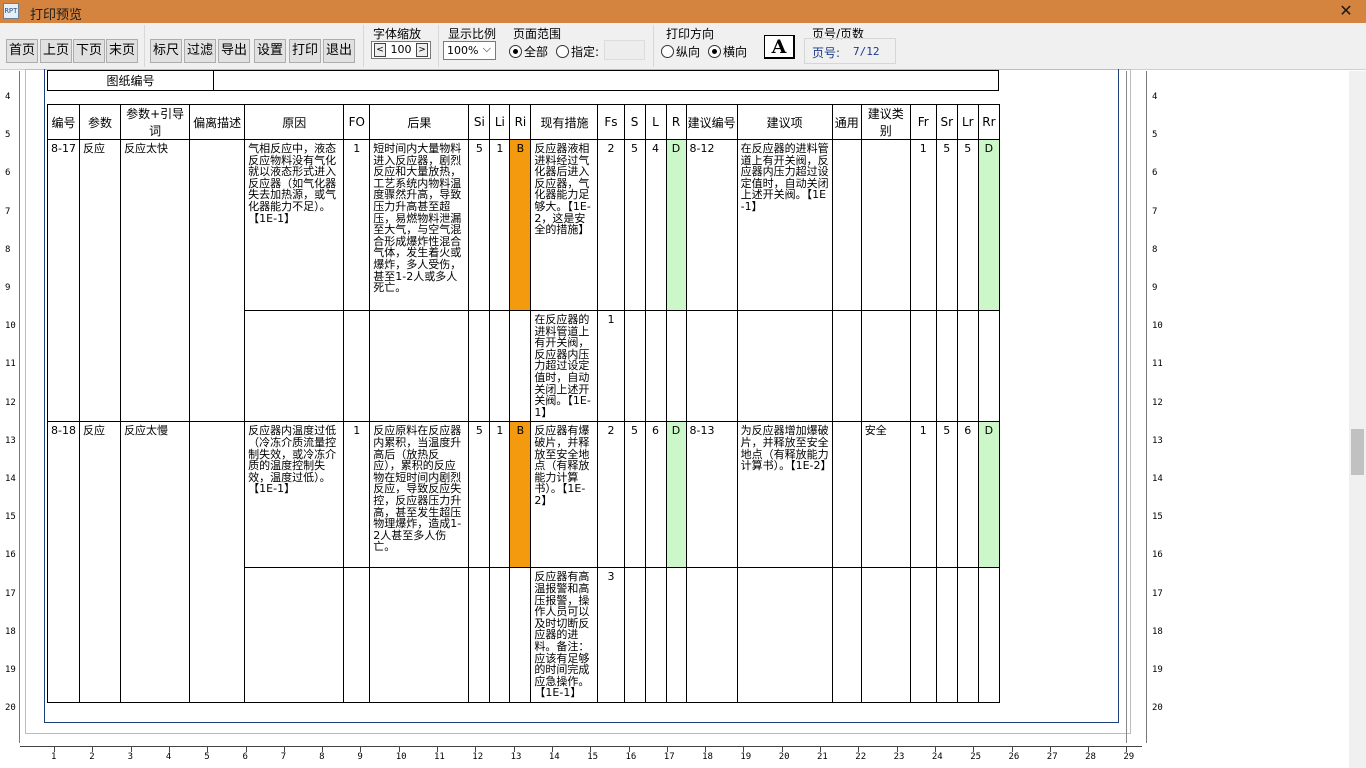  Describe the element at coordinates (976, 757) in the screenshot. I see `ruler-number: 25` at that location.